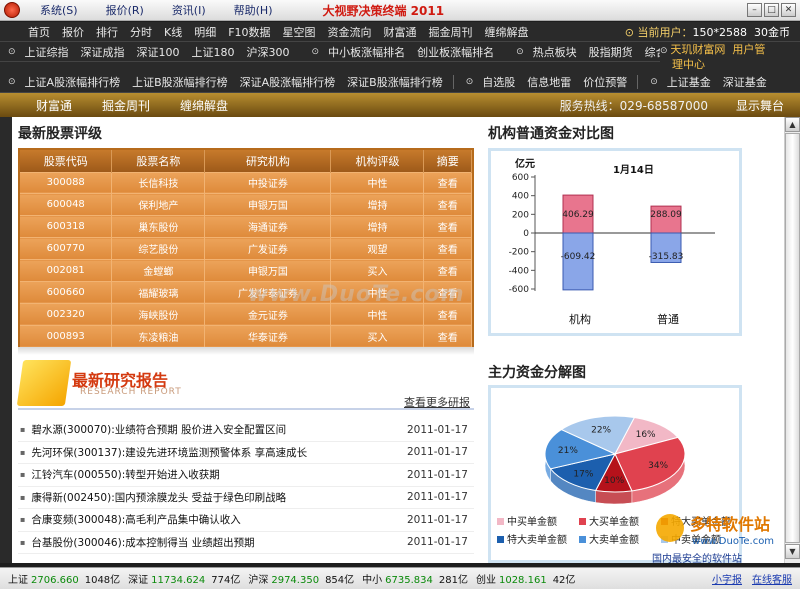 The image size is (800, 589). What do you see at coordinates (73, 32) in the screenshot?
I see `nav-quote: 报价` at bounding box center [73, 32].